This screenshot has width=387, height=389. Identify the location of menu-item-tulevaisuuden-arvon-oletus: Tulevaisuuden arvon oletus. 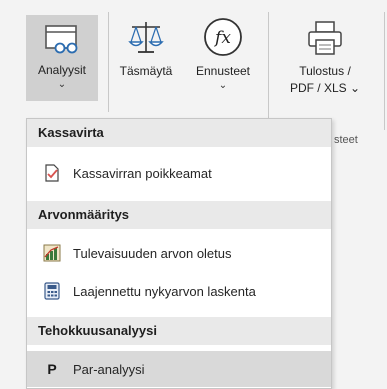
(179, 253).